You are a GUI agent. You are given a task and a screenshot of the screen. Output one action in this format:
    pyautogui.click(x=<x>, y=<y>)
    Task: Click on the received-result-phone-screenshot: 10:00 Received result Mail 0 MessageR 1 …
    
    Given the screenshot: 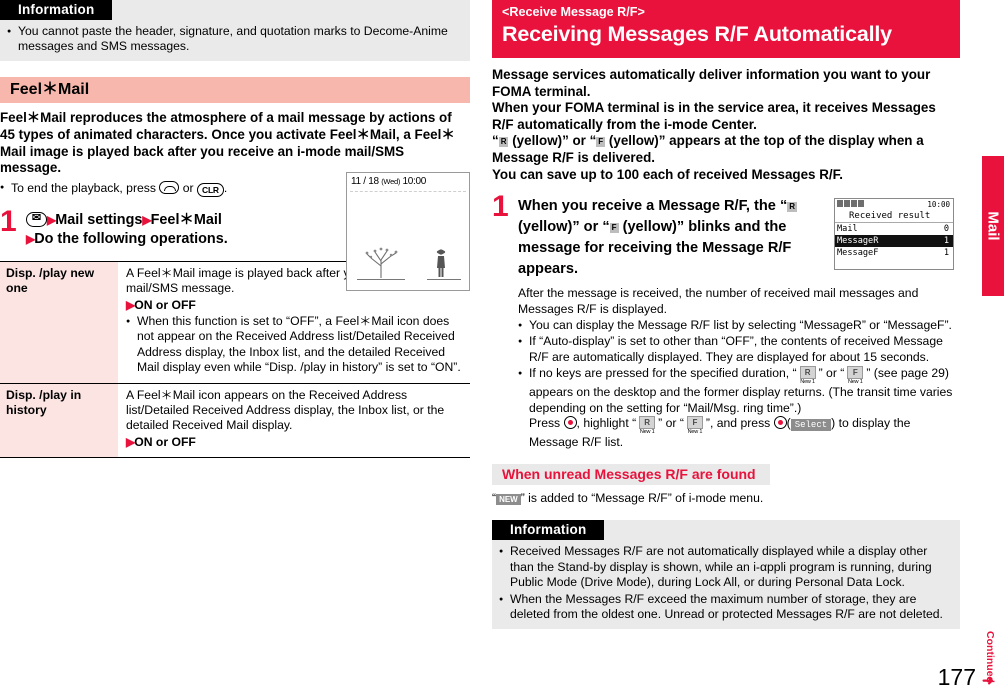 What is the action you would take?
    pyautogui.click(x=894, y=234)
    